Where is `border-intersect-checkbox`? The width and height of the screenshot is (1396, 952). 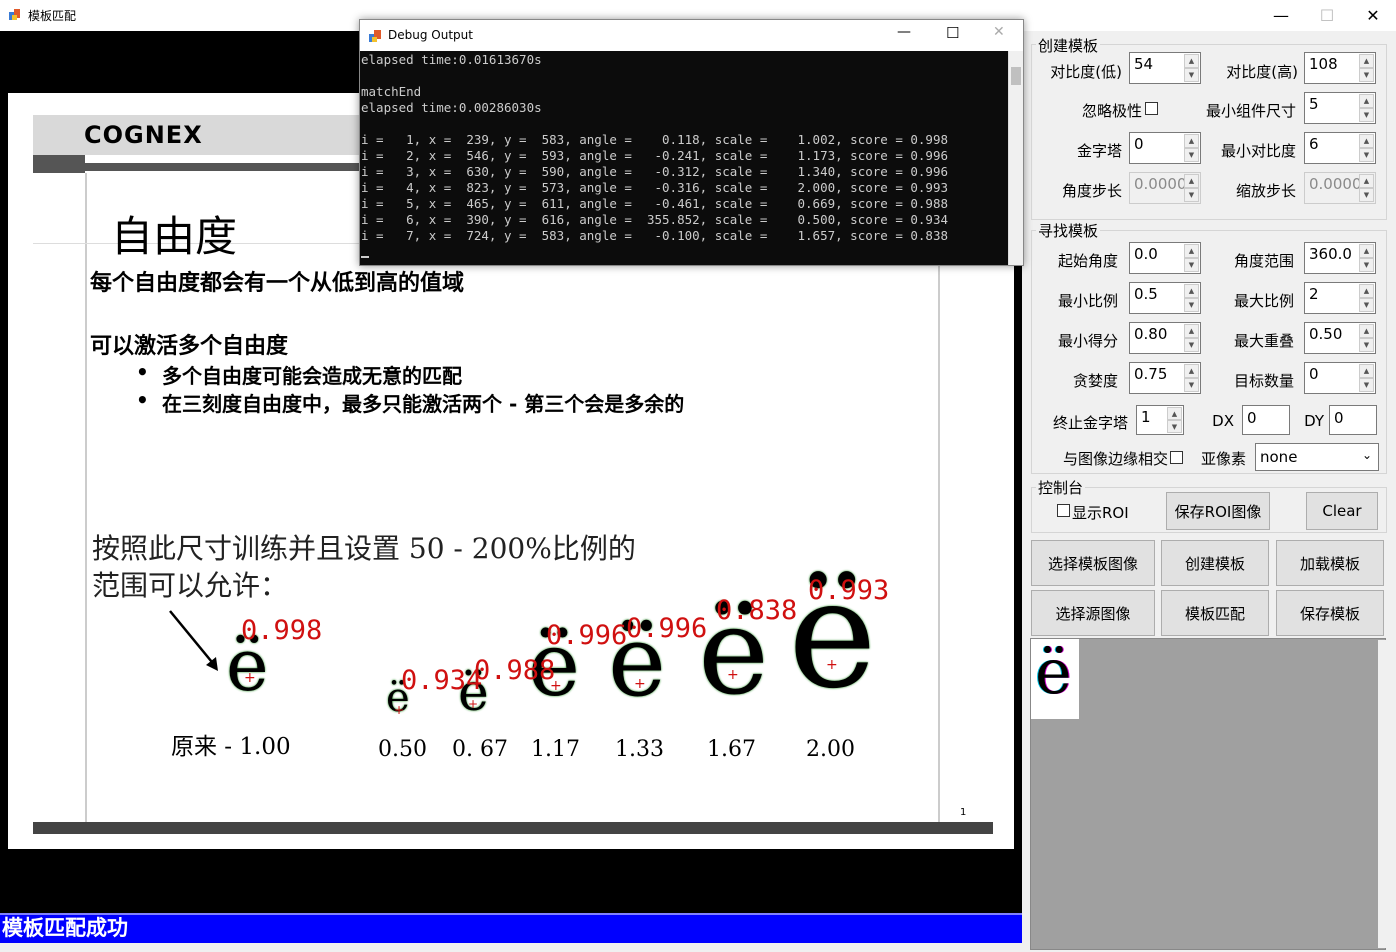 border-intersect-checkbox is located at coordinates (1176, 457).